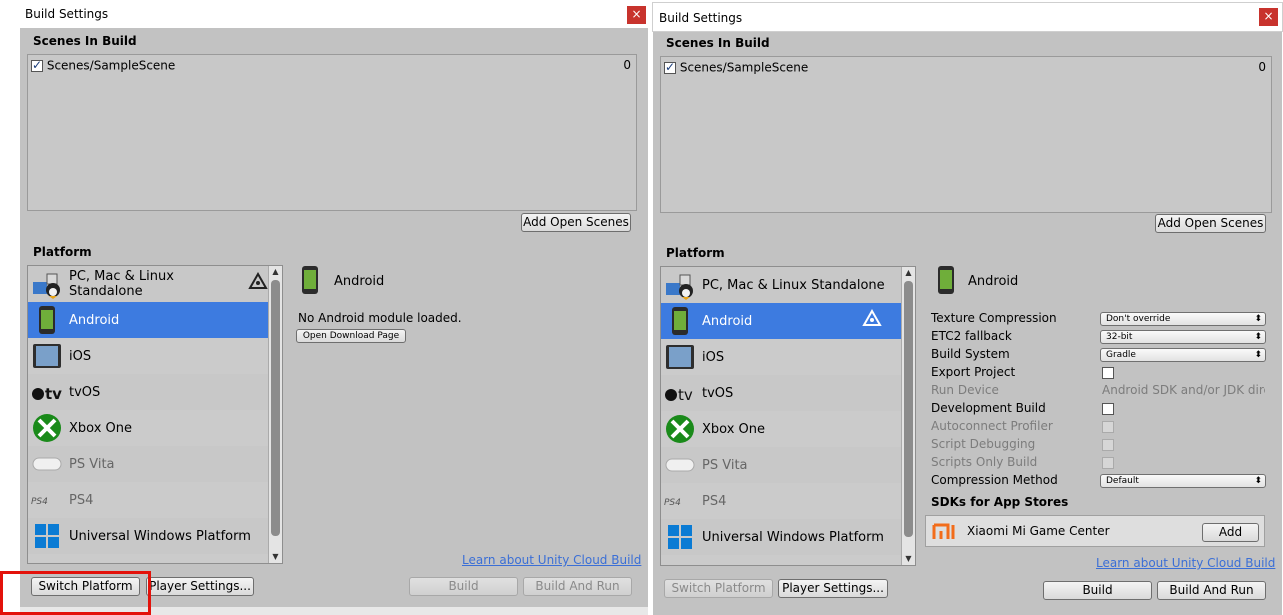  What do you see at coordinates (793, 537) in the screenshot?
I see `right-platform-uwp-label: Universal Windows Platform` at bounding box center [793, 537].